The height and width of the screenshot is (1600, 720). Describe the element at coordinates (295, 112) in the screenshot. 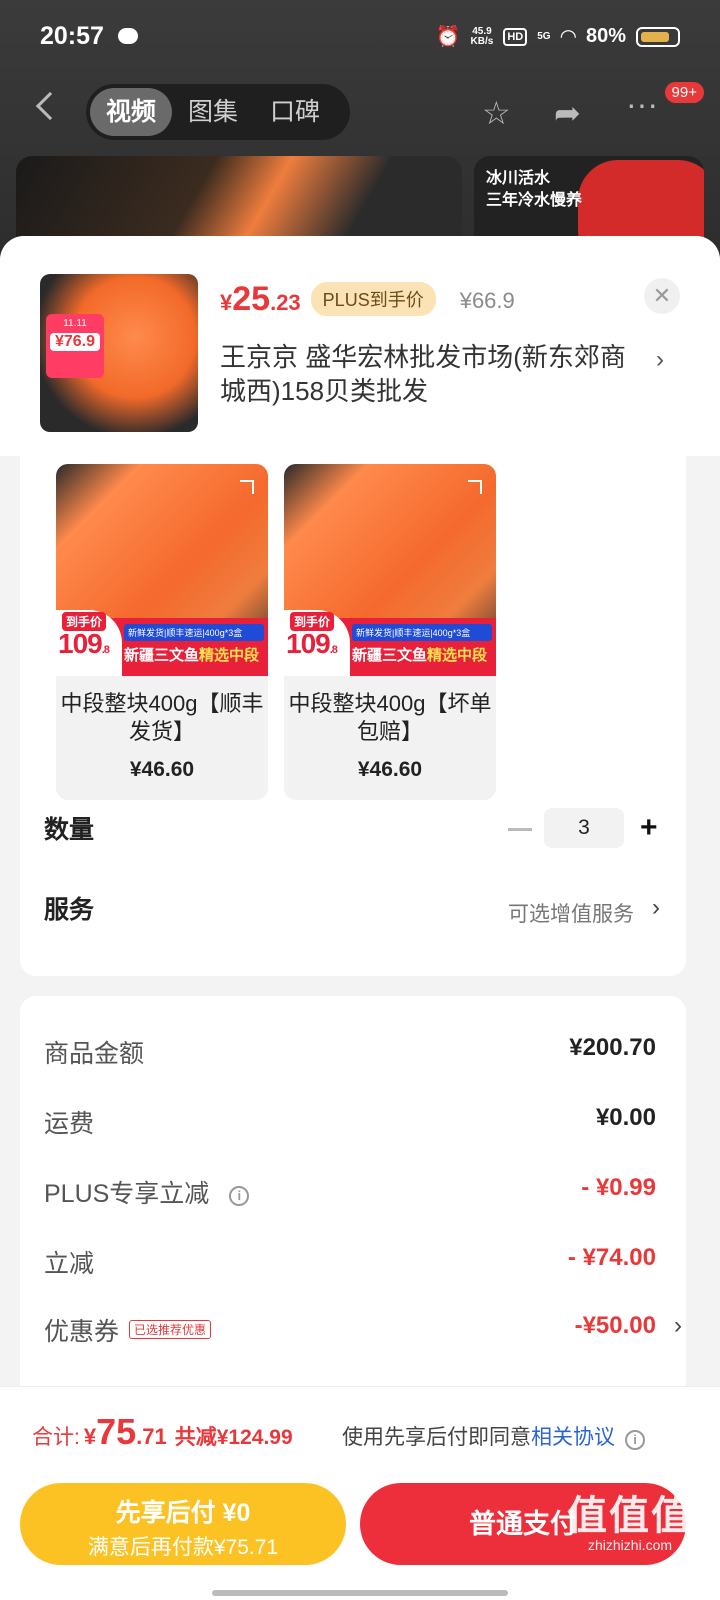

I see `tab-reviews: 口碑` at that location.